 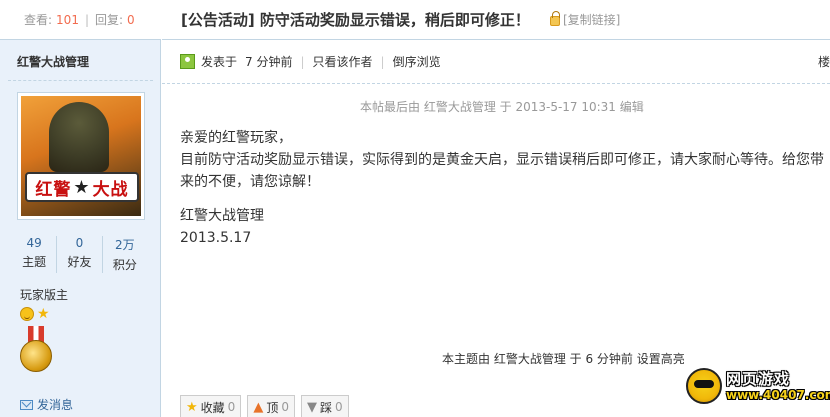 I want to click on avatar-image: 红警 ★ 大战, so click(x=81, y=156).